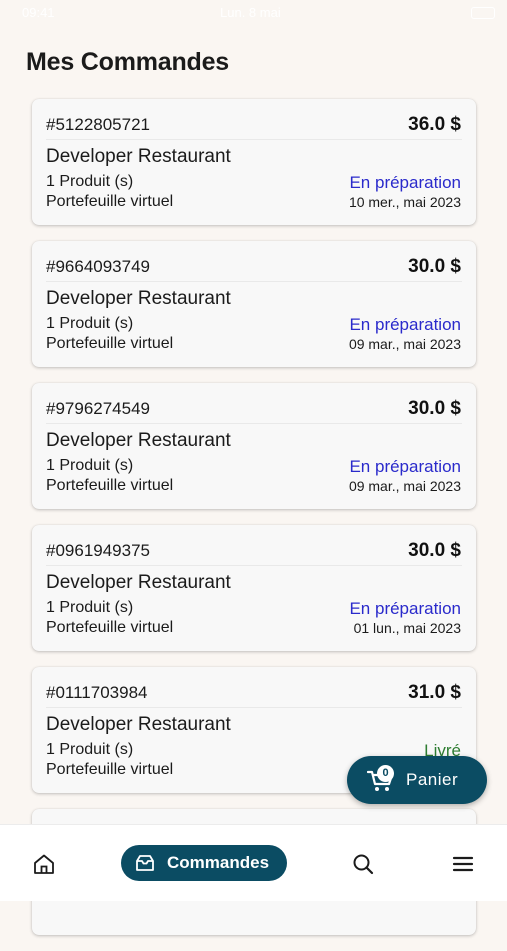 The width and height of the screenshot is (507, 951). What do you see at coordinates (145, 863) in the screenshot?
I see `inbox-icon` at bounding box center [145, 863].